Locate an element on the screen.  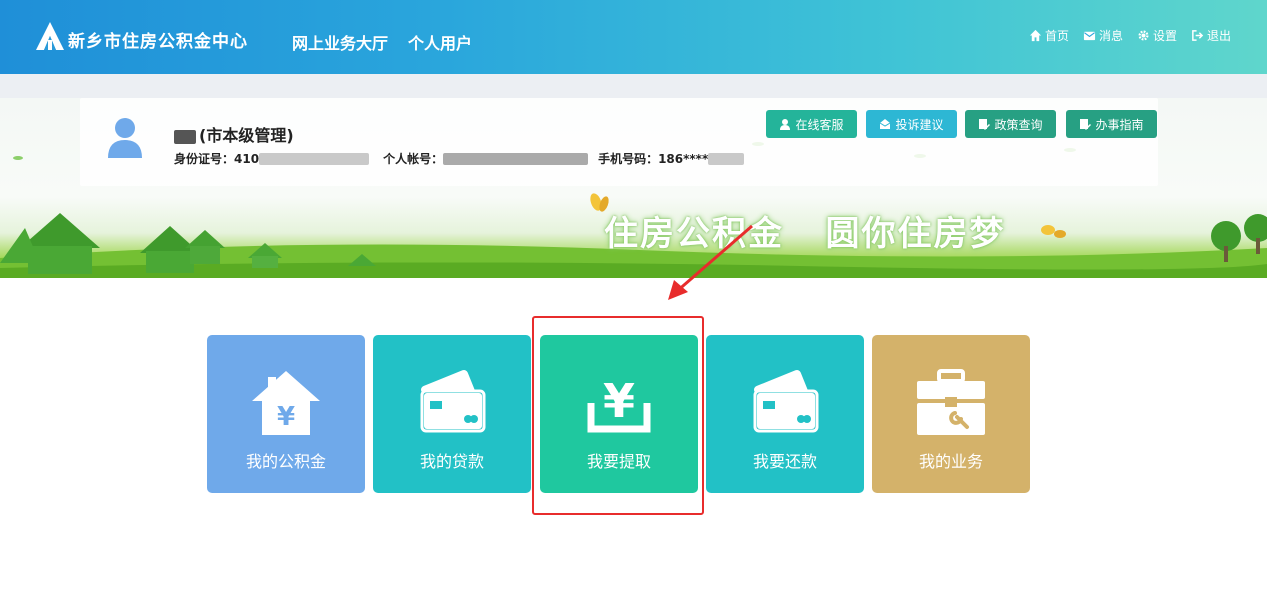
complaint-icon is located at coordinates (885, 124).